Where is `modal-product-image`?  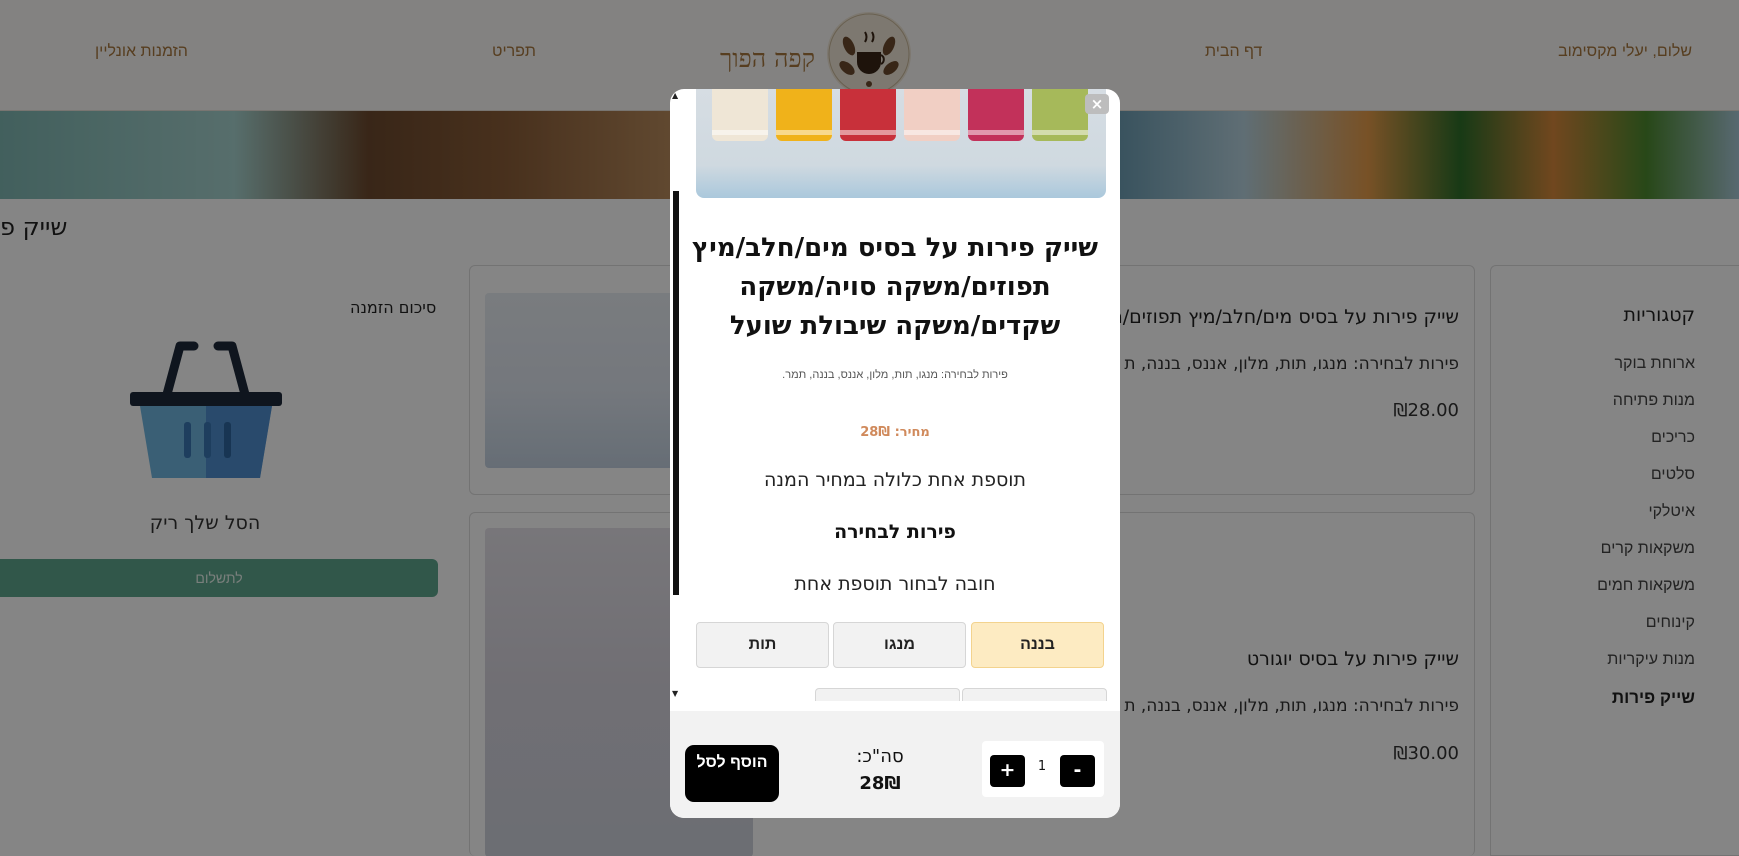 modal-product-image is located at coordinates (901, 143).